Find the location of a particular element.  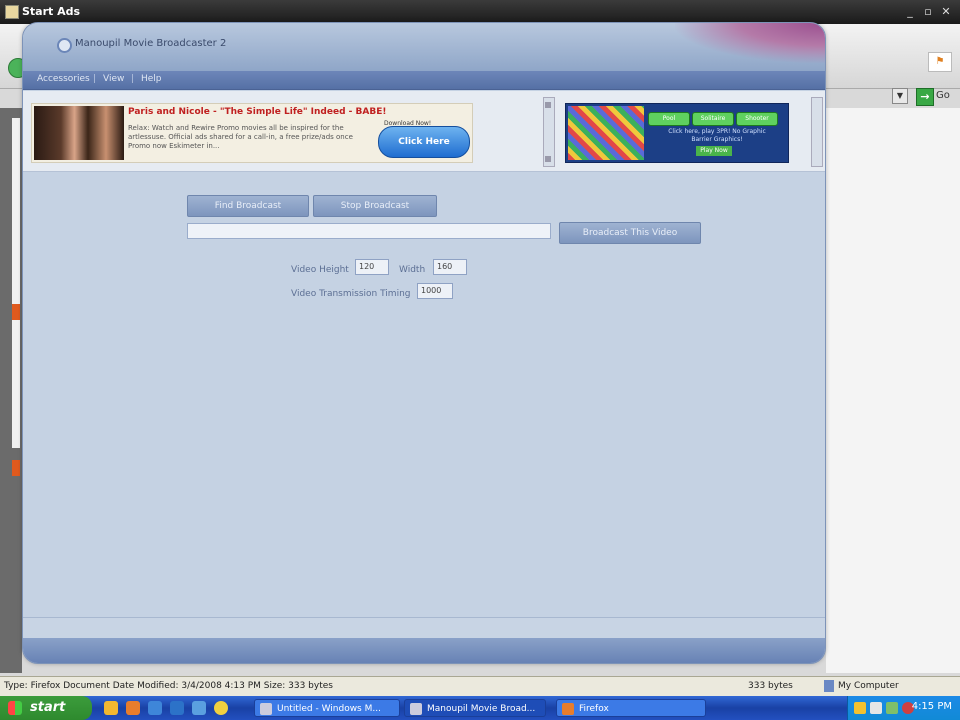

ad-play-button: Play Now is located at coordinates (714, 151).